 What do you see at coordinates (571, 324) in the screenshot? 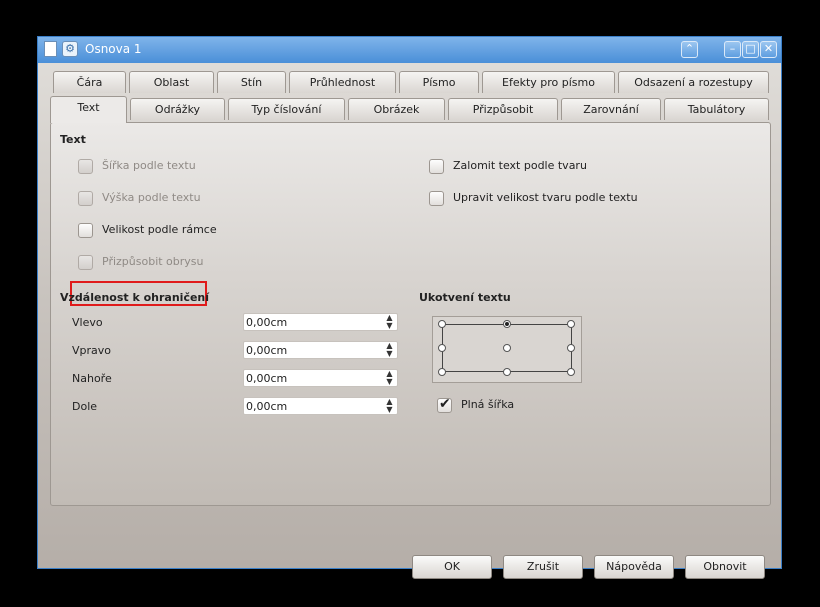
I see `anchor-top-right` at bounding box center [571, 324].